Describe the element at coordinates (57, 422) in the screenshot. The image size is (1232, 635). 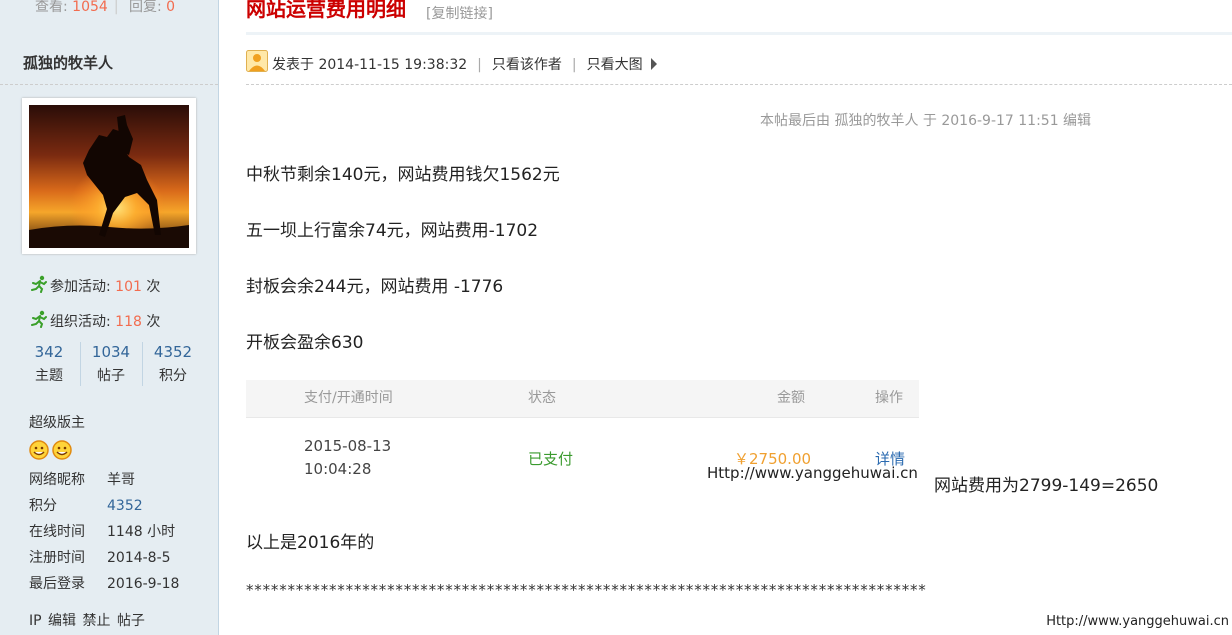
I see `author-rank: 超级版主` at that location.